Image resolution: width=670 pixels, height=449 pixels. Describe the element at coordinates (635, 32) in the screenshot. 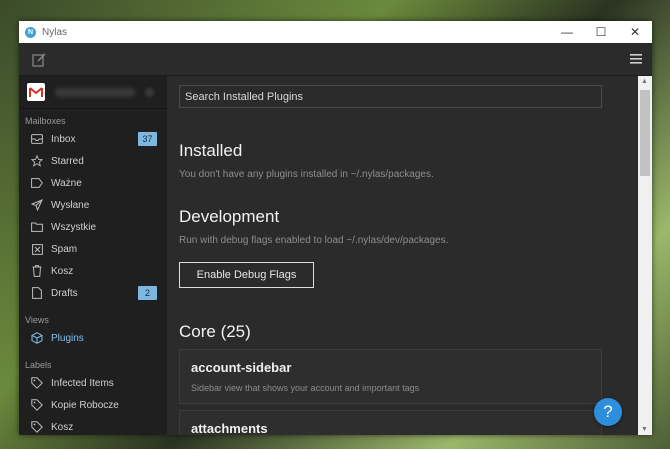

I see `close-icon: ✕` at that location.